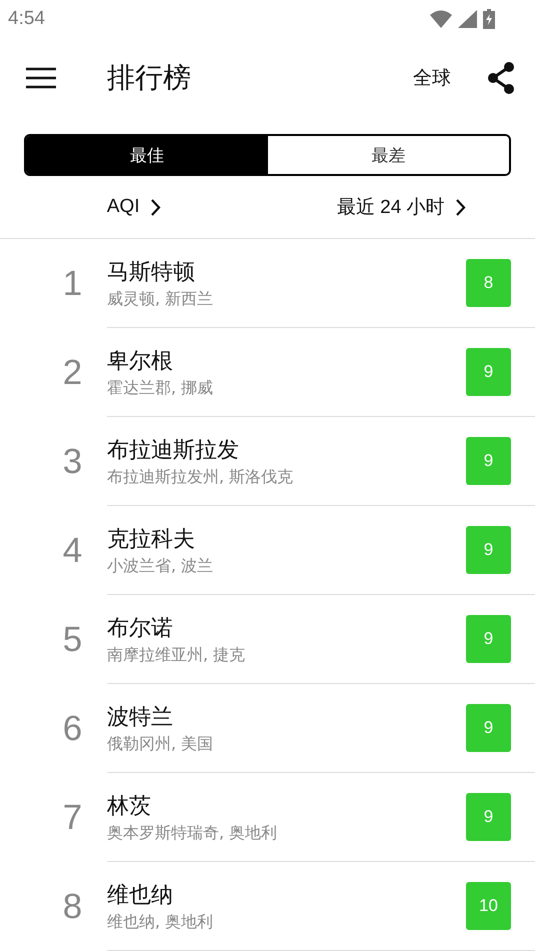 The width and height of the screenshot is (535, 951). What do you see at coordinates (160, 744) in the screenshot?
I see `city-location: 俄勒冈州, 美国` at bounding box center [160, 744].